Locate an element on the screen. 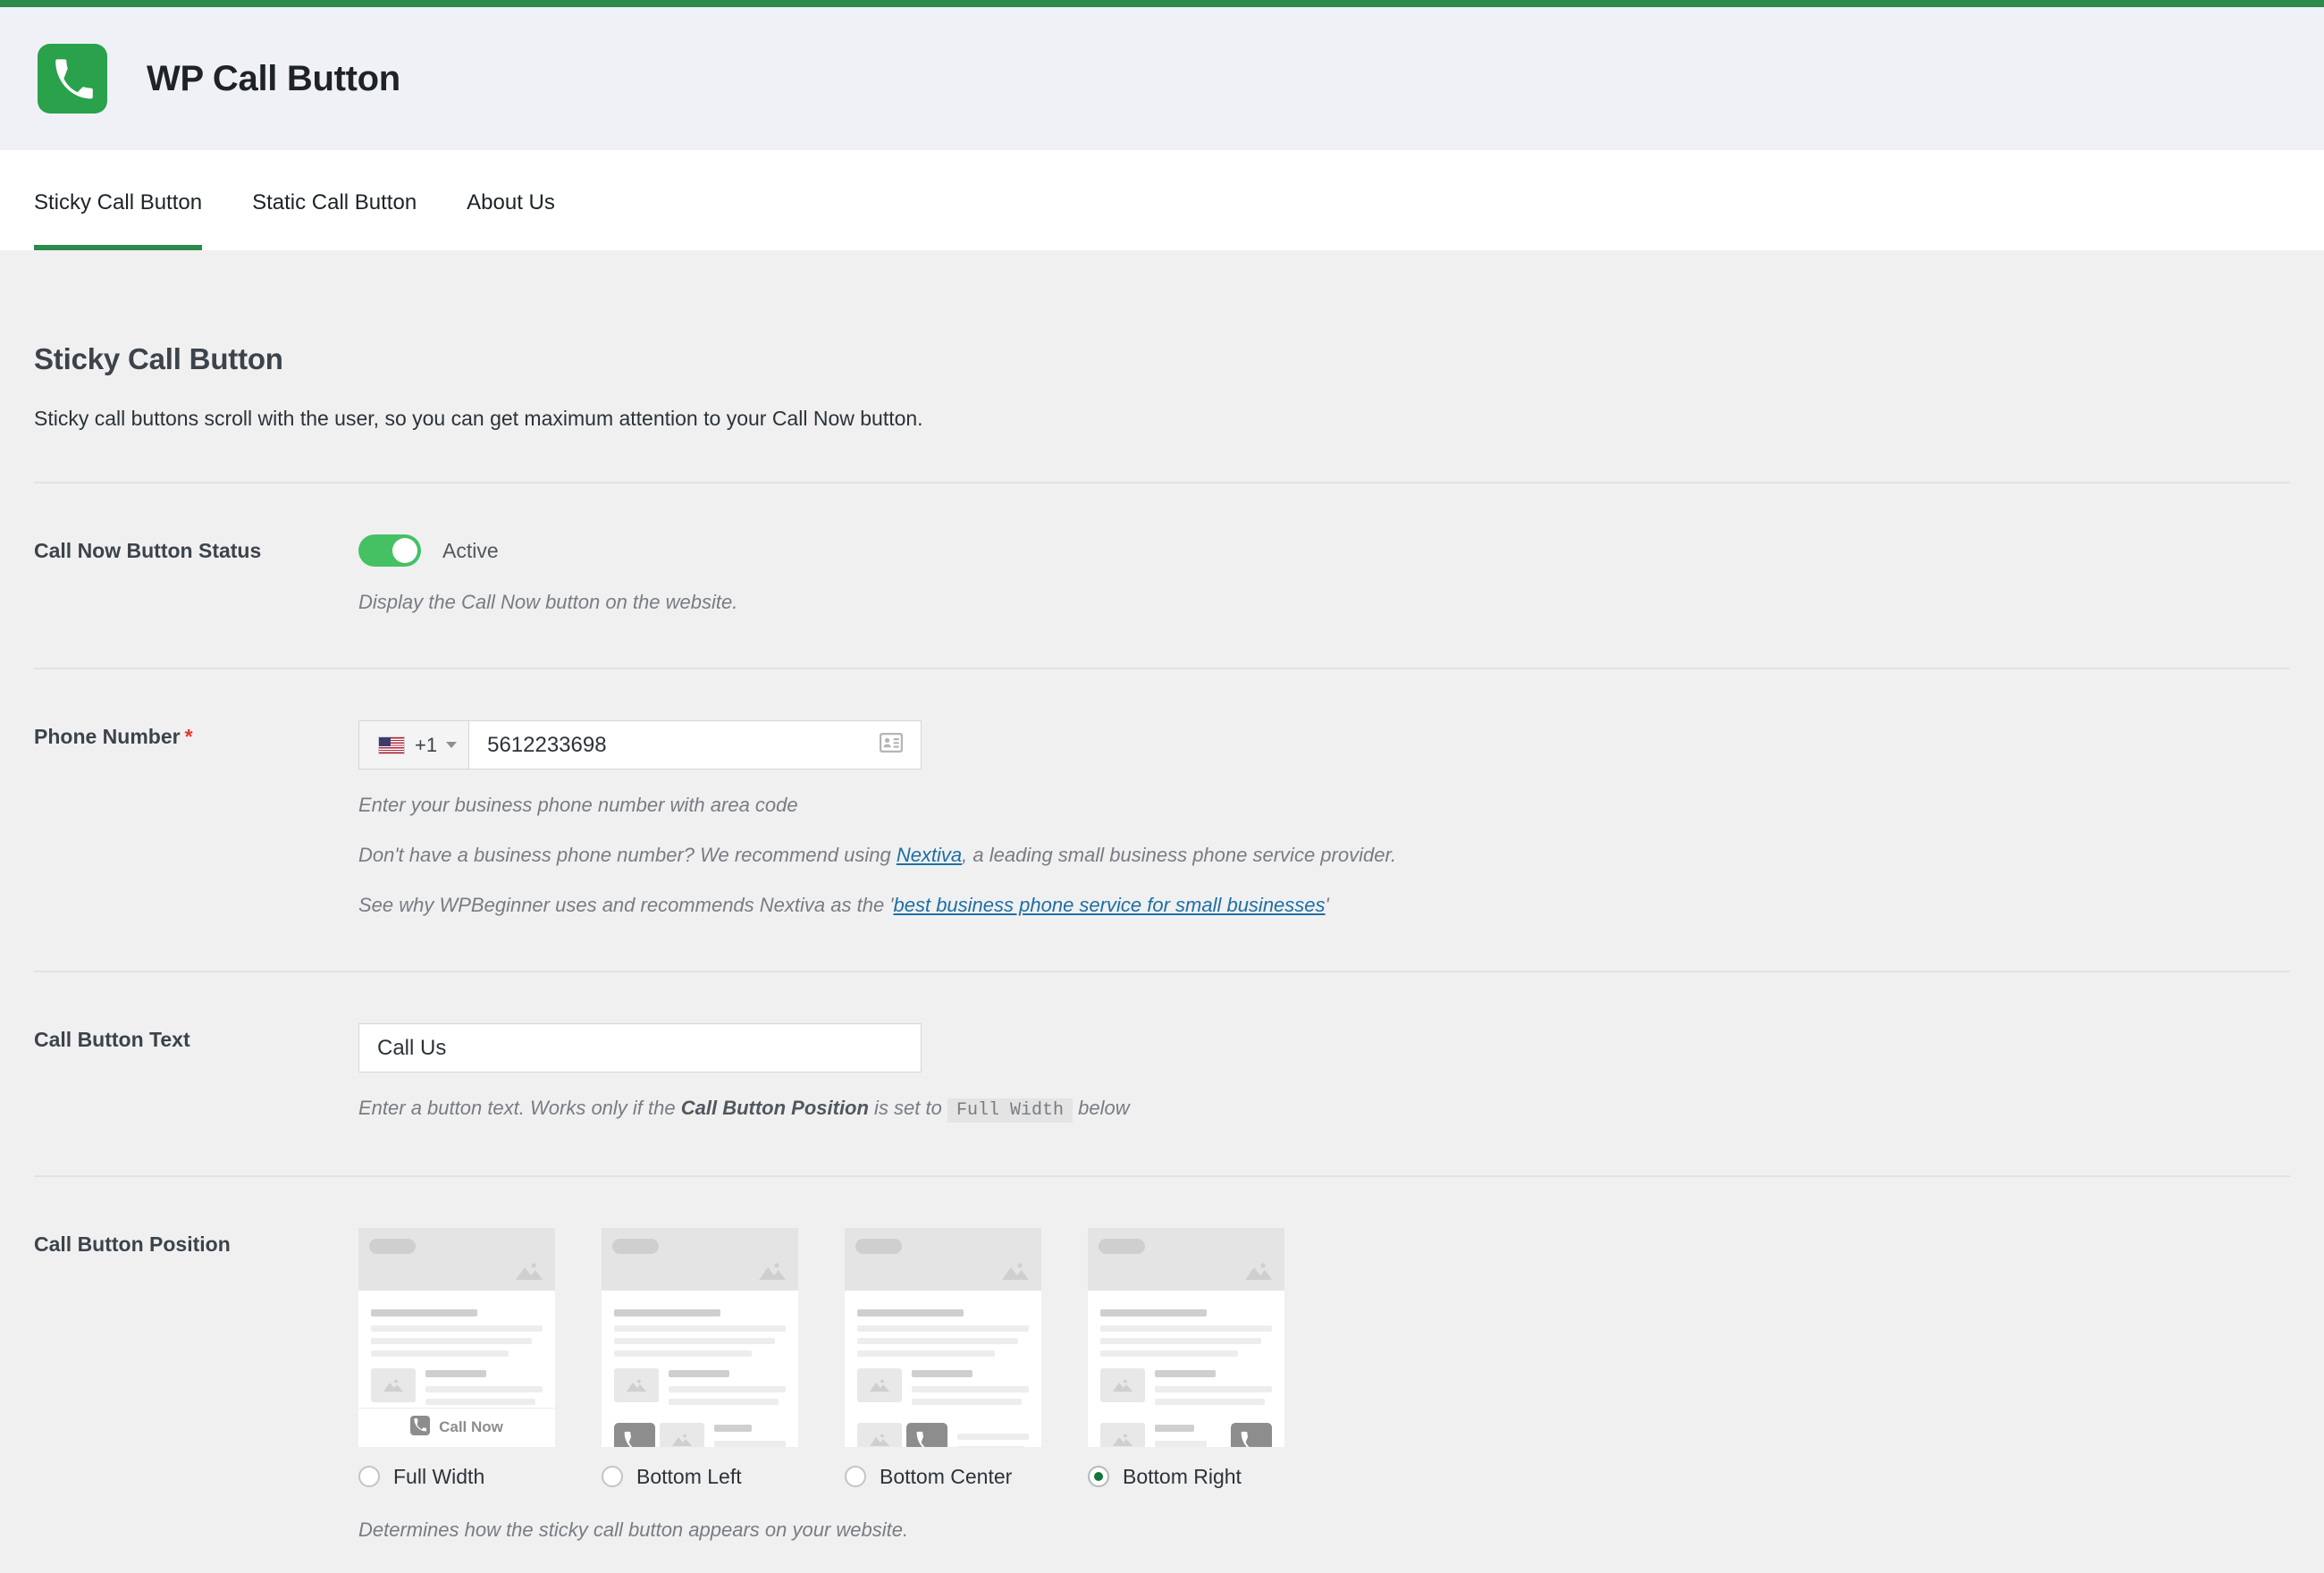 The image size is (2324, 1573). radio-row-bottom-left: Bottom Left is located at coordinates (700, 1477).